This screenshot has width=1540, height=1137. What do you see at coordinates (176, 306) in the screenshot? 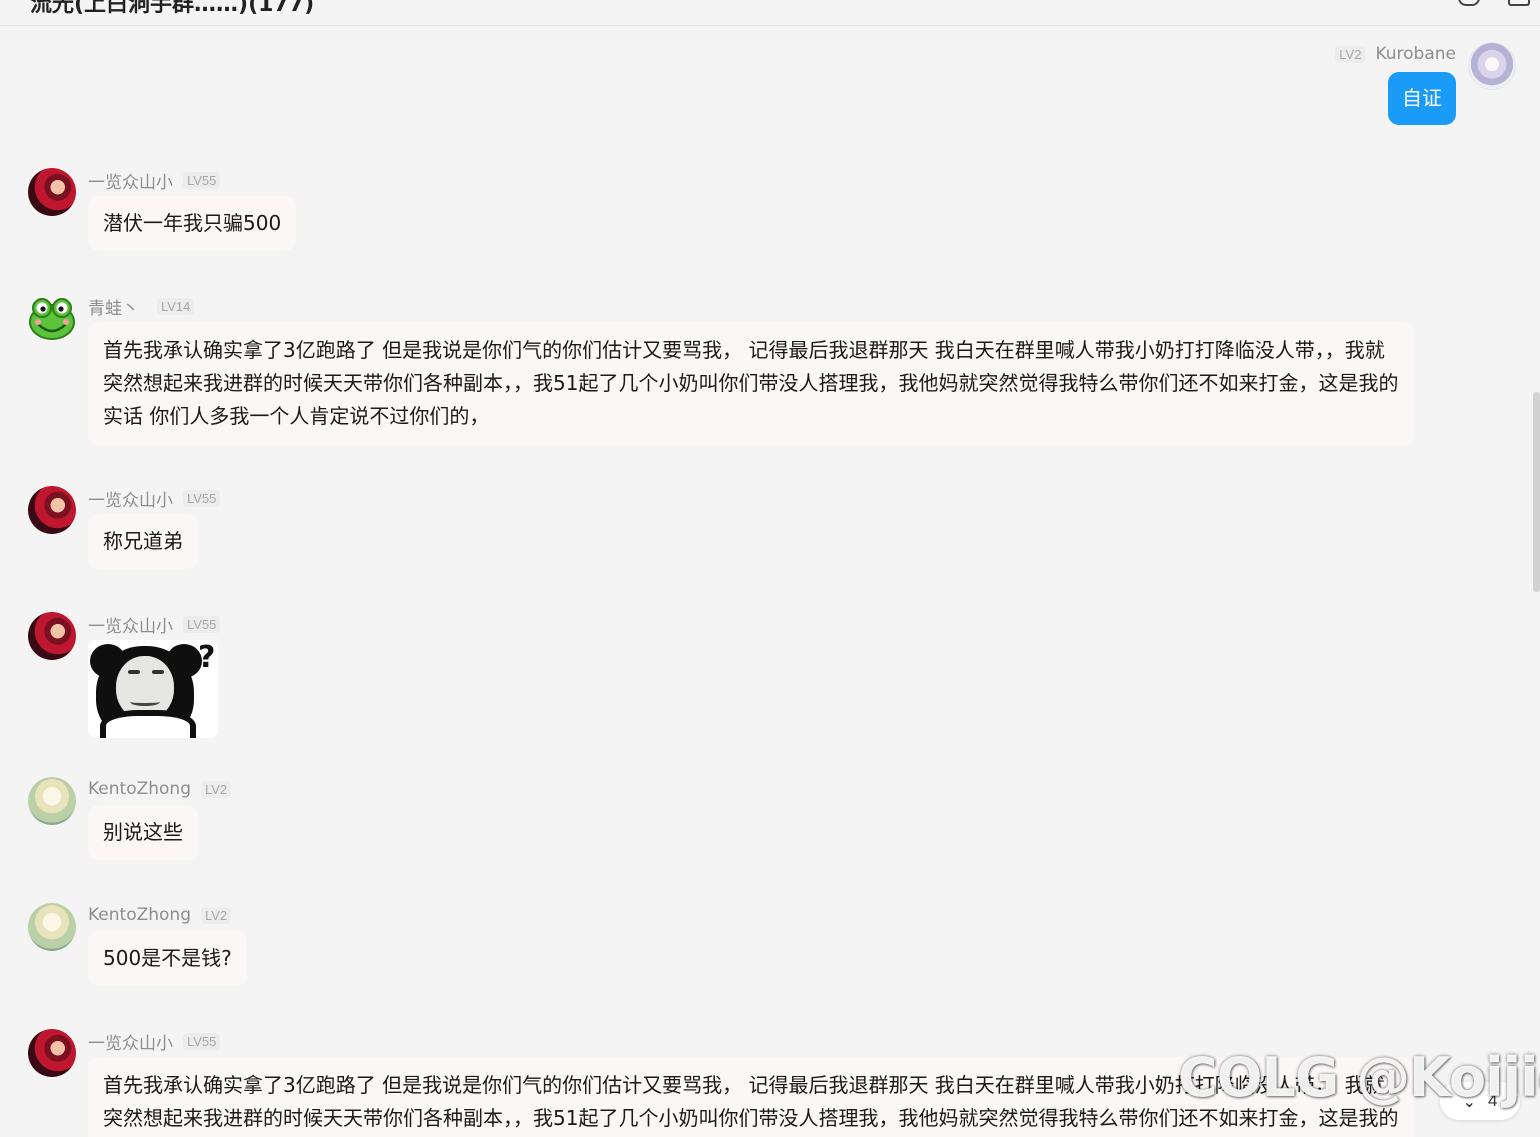
I see `level-badge: LV14` at bounding box center [176, 306].